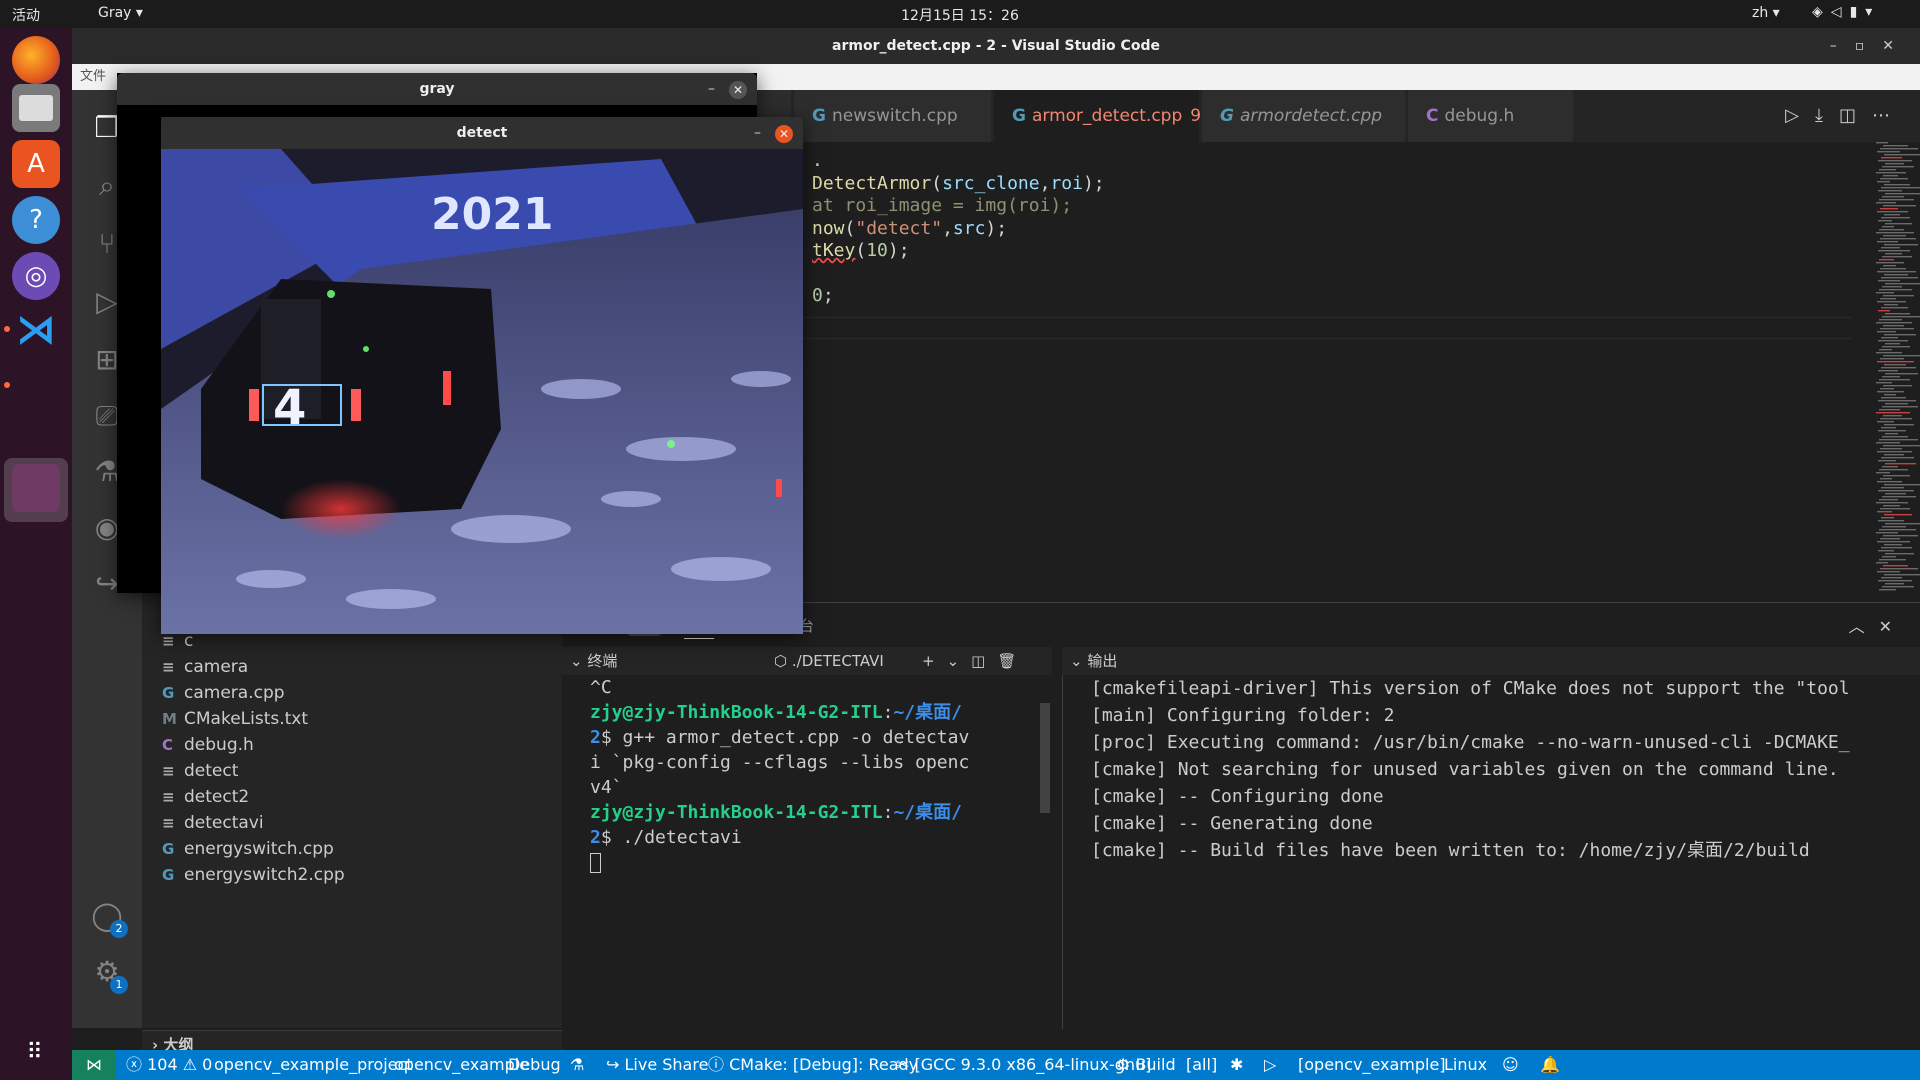  What do you see at coordinates (1855, 115) in the screenshot?
I see `split-editor-icon: ◫` at bounding box center [1855, 115].